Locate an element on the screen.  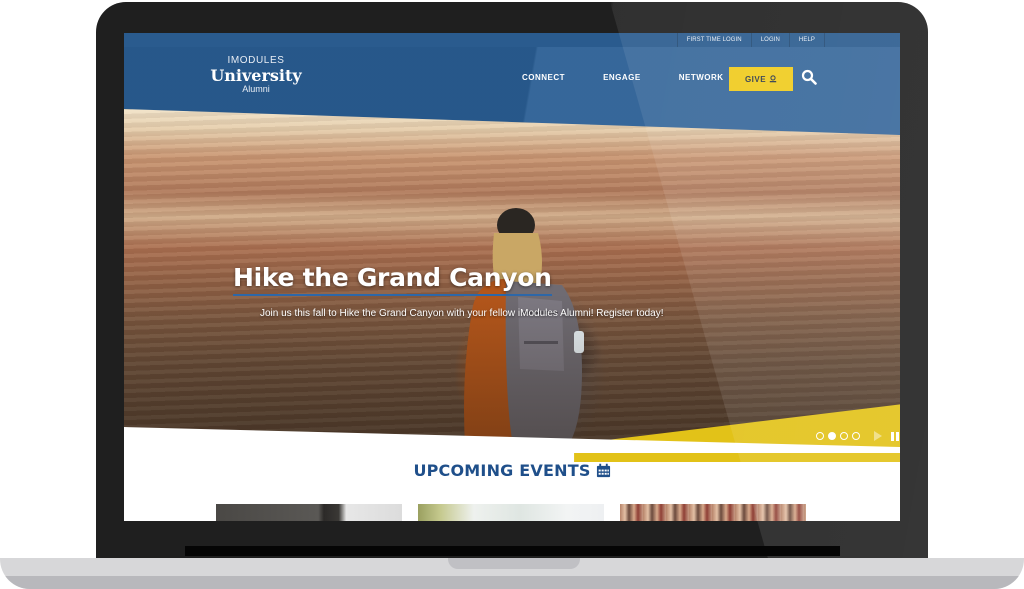
utility-links: FIRST TIME LOGIN LOGIN HELP is located at coordinates (750, 40).